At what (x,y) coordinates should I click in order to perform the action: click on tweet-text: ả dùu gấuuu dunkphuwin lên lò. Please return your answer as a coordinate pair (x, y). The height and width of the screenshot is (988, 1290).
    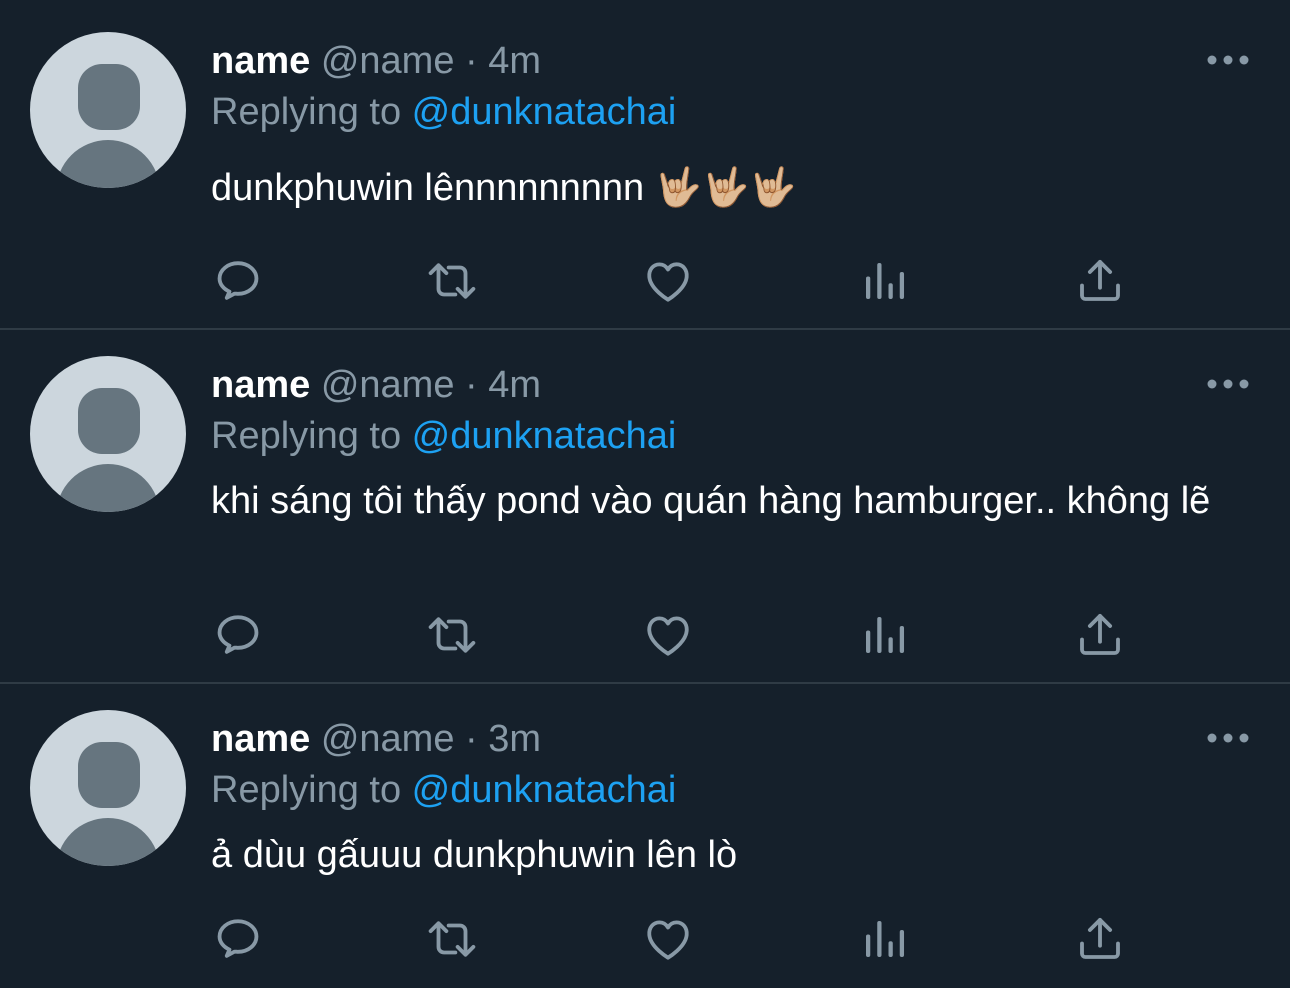
    Looking at the image, I should click on (474, 855).